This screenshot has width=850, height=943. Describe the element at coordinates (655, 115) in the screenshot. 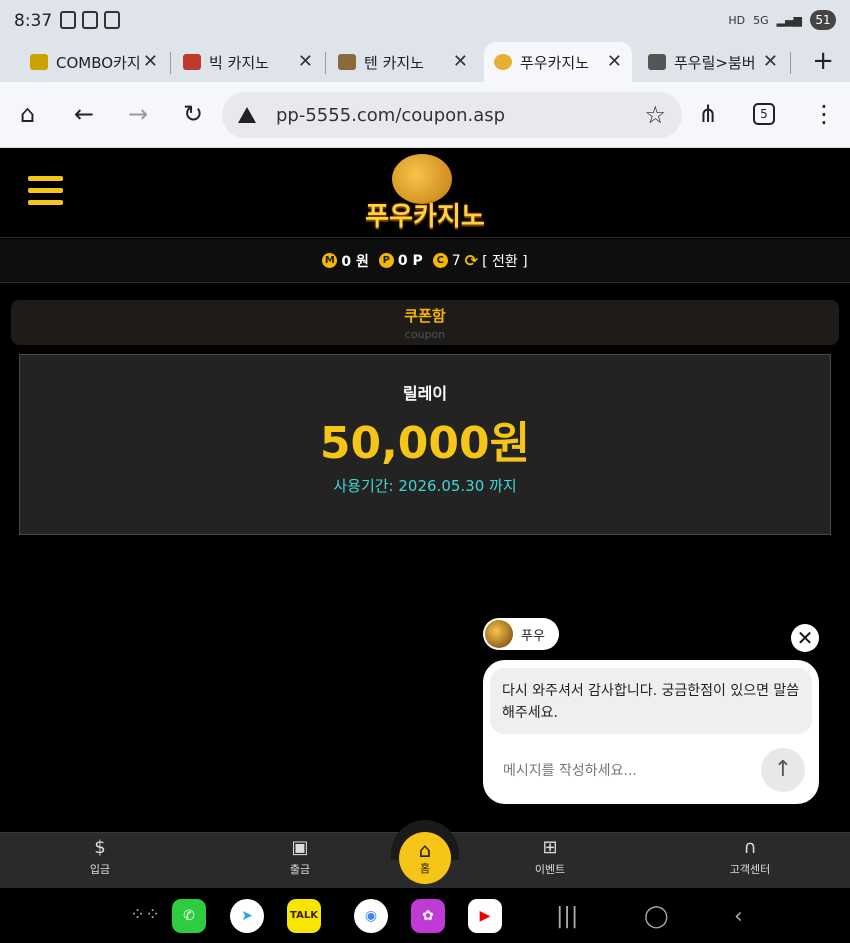

I see `bookmark-star-icon: ☆` at that location.